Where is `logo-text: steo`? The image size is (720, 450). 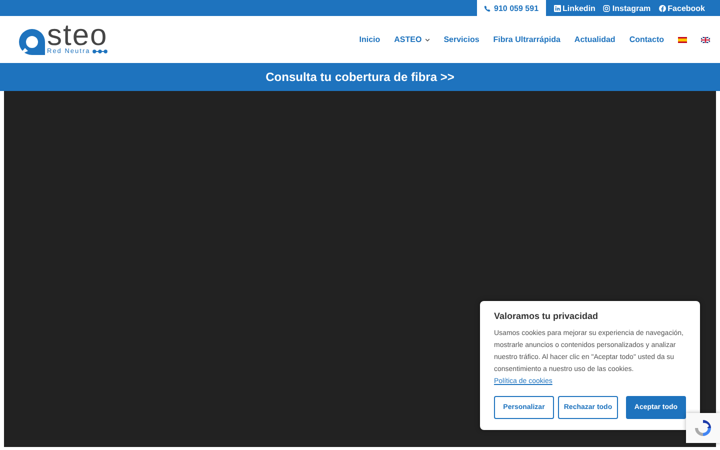 logo-text: steo is located at coordinates (77, 36).